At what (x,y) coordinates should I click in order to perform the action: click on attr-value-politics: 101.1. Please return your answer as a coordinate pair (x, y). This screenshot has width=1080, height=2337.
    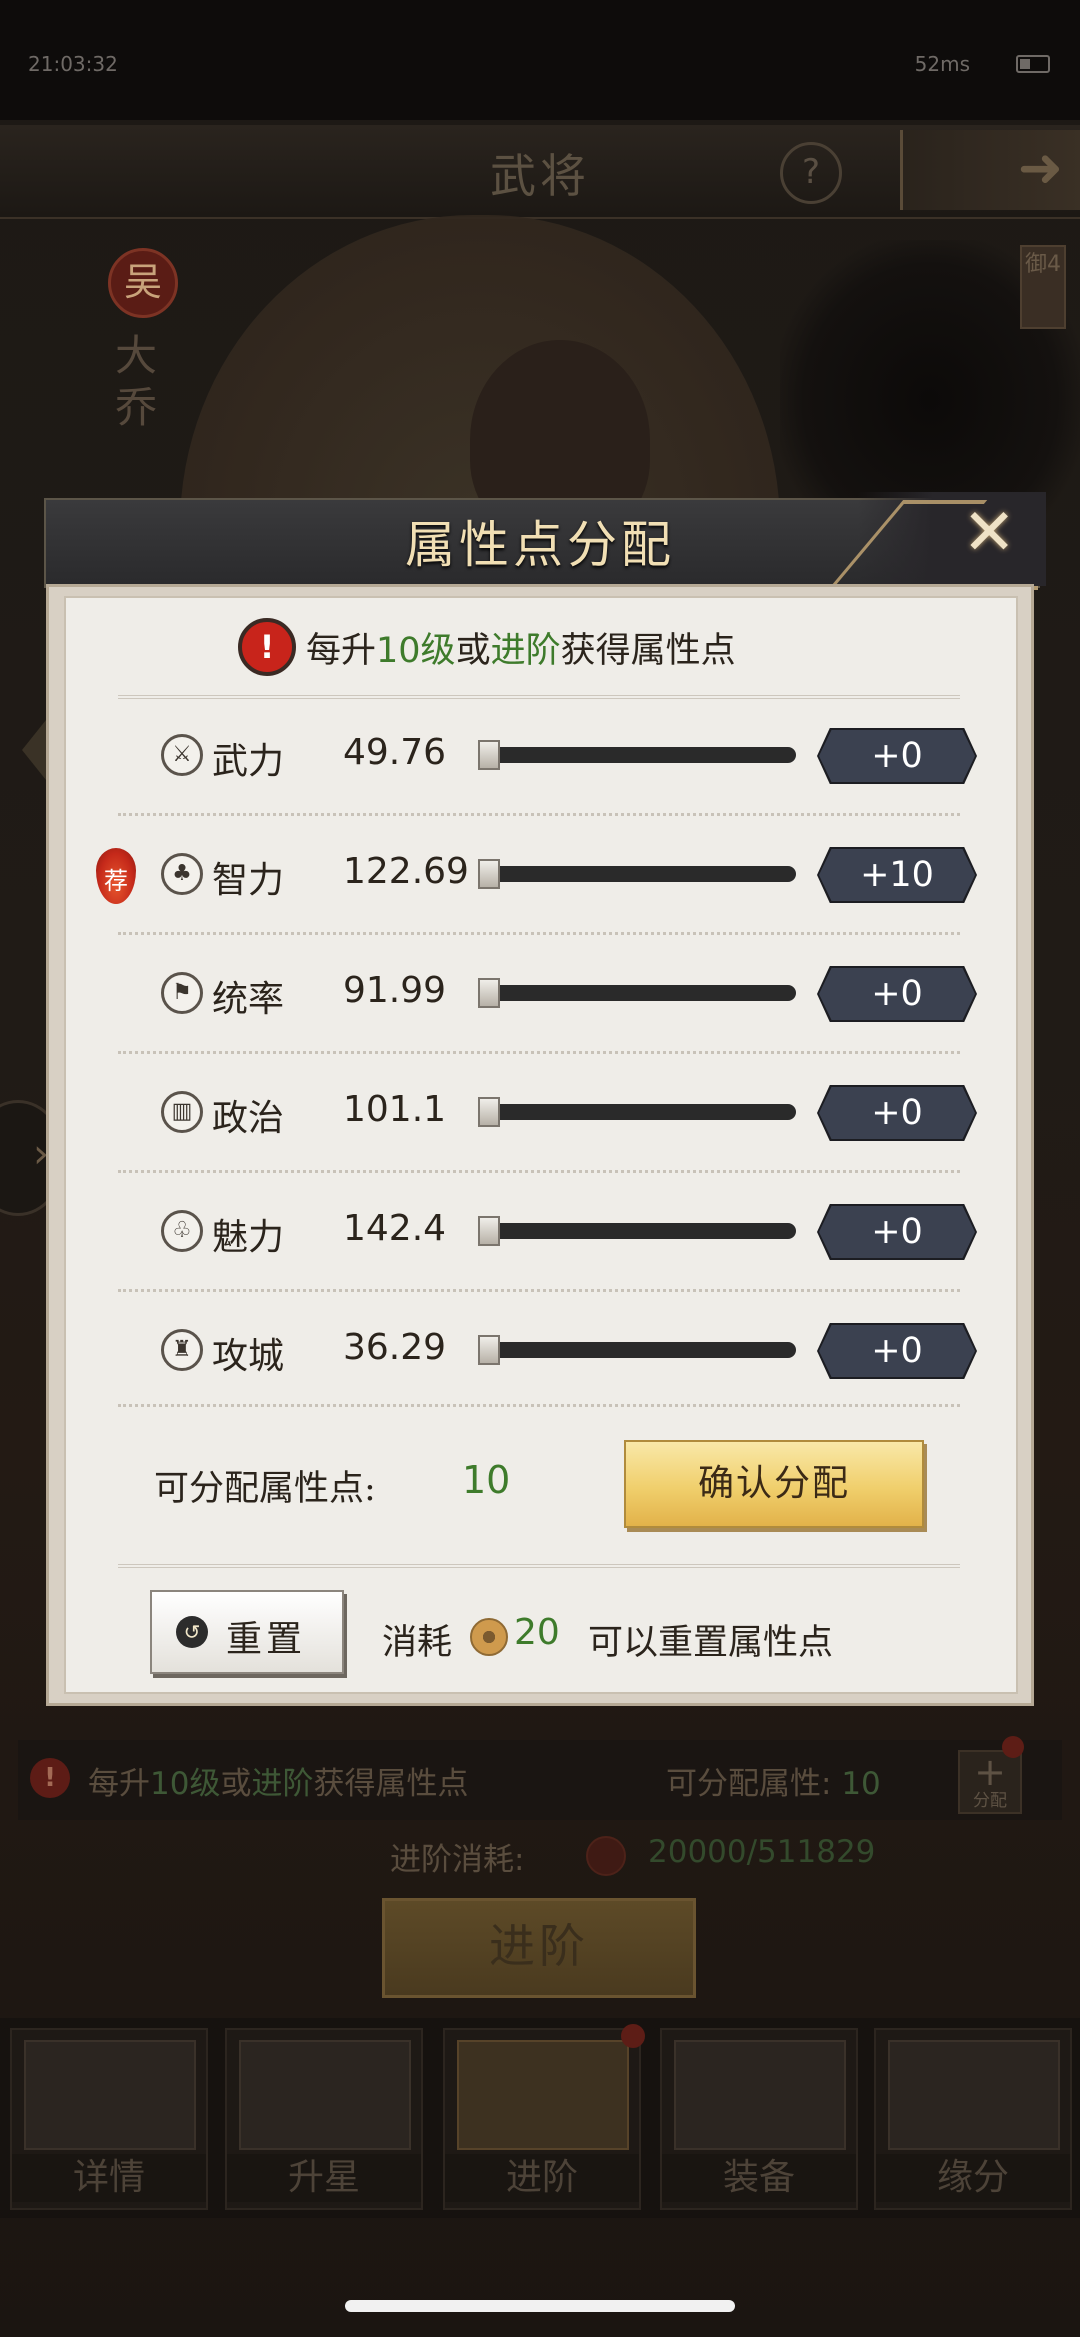
    Looking at the image, I should click on (395, 1109).